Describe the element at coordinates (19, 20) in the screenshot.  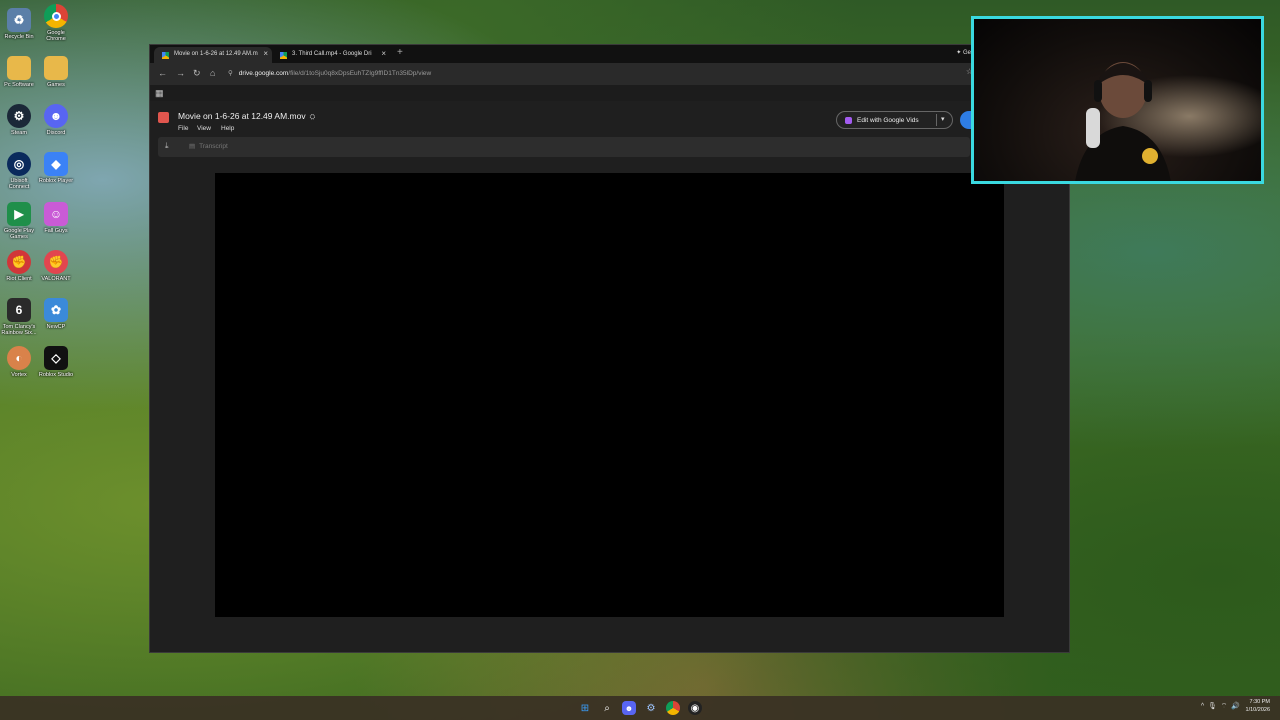
I see `recycle-bin-icon: ♻` at that location.